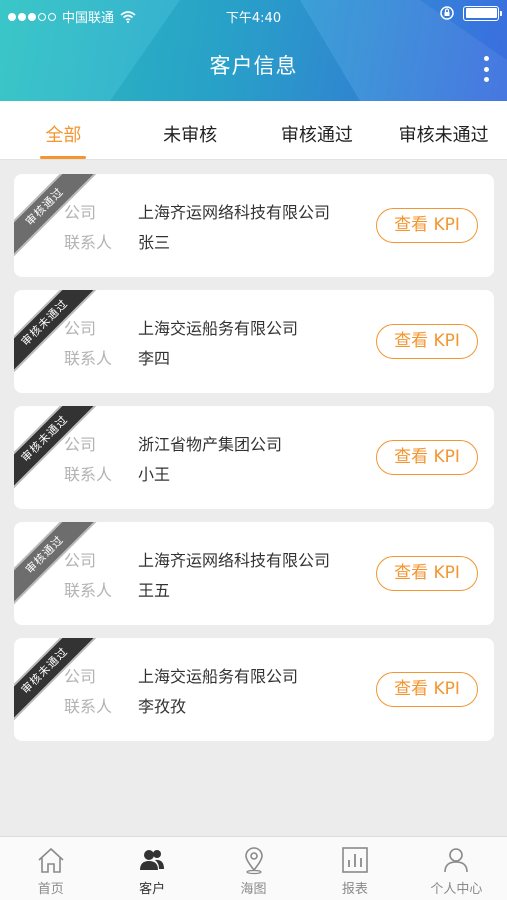 The height and width of the screenshot is (900, 507). I want to click on tab-pending: 未审核, so click(190, 130).